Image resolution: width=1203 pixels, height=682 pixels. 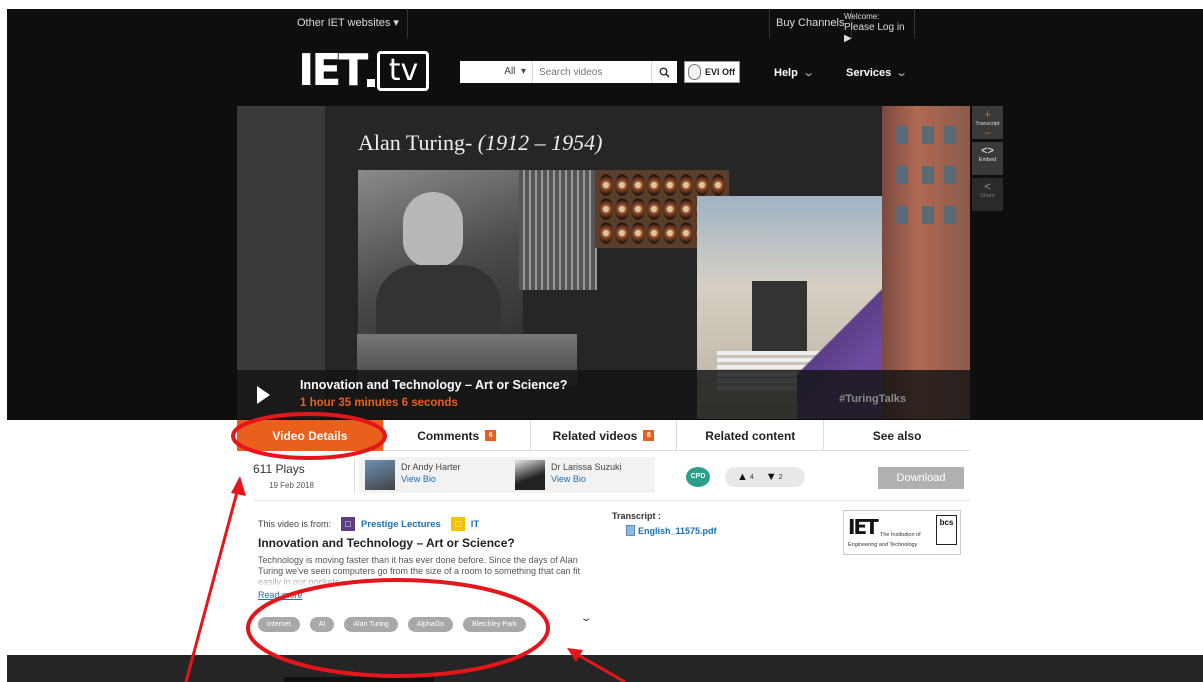 What do you see at coordinates (379, 403) in the screenshot?
I see `video-duration: 1 hour 35 minutes 6 seconds` at bounding box center [379, 403].